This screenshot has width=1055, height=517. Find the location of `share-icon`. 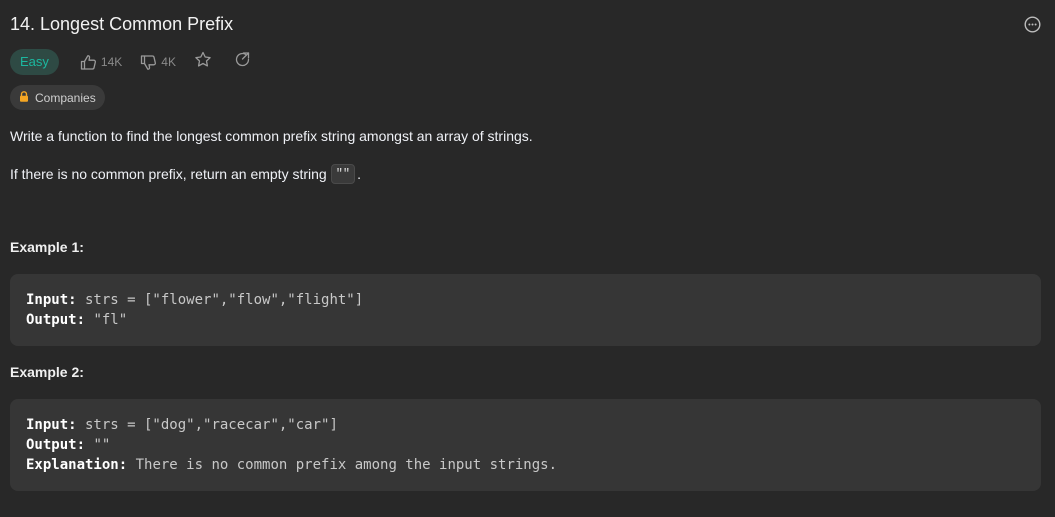

share-icon is located at coordinates (242, 62).